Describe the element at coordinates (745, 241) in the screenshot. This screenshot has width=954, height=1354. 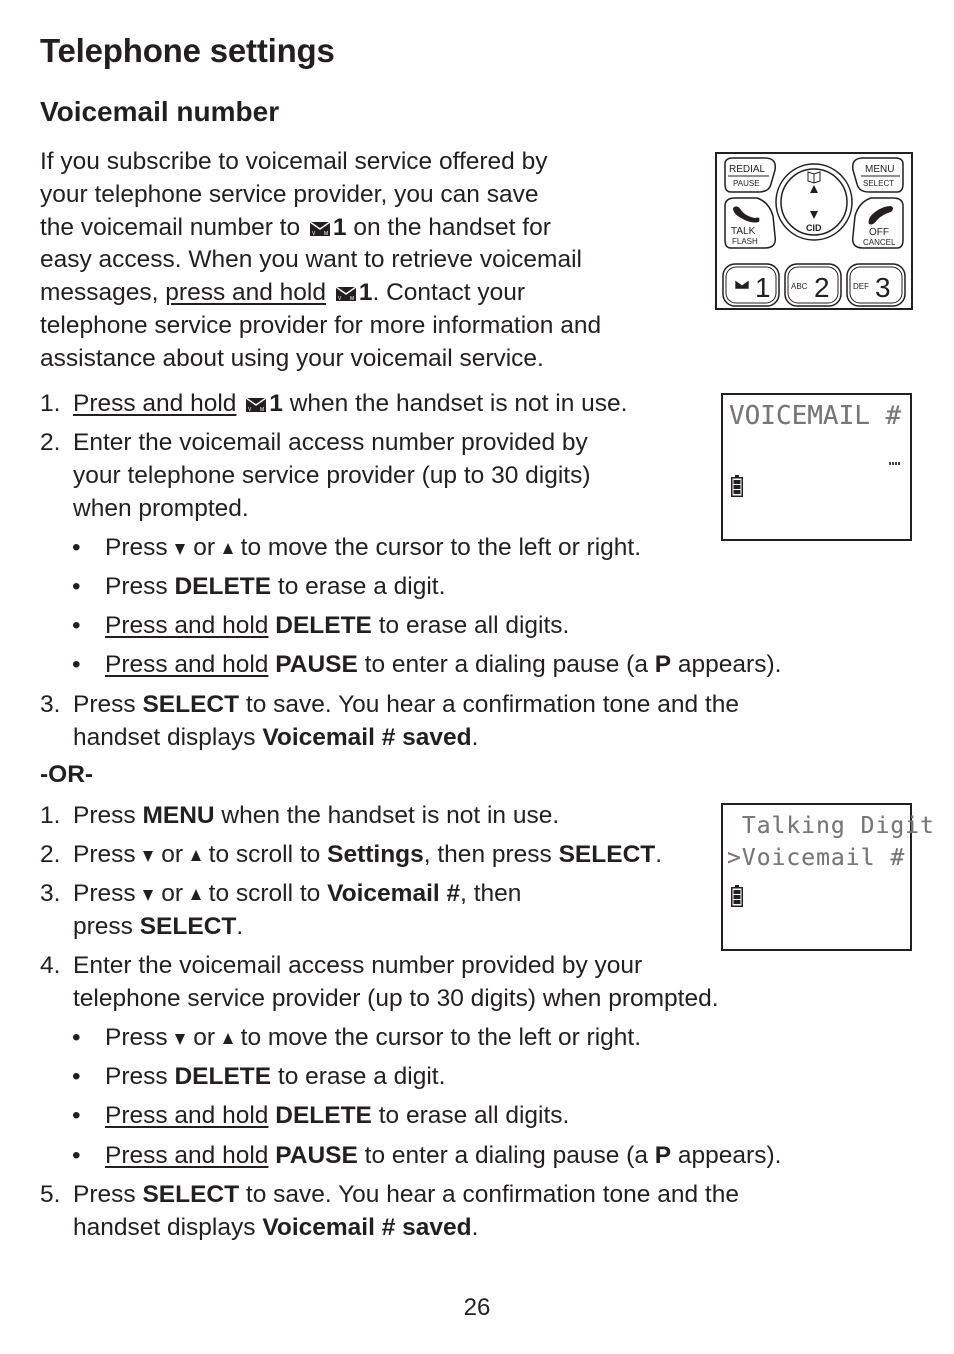
I see `flash-label: FLASH` at that location.